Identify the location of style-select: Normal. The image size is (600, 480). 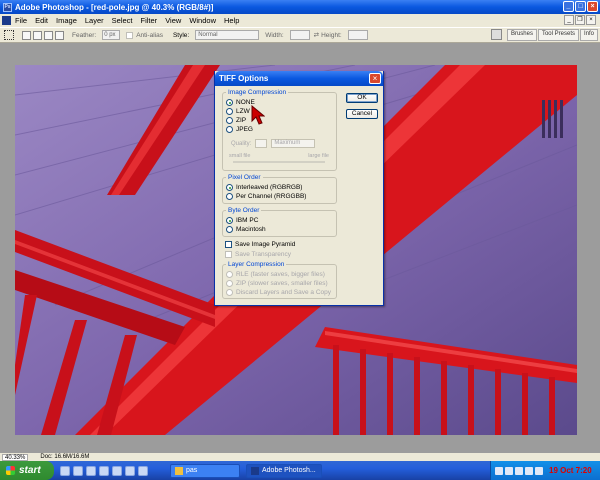
(227, 35).